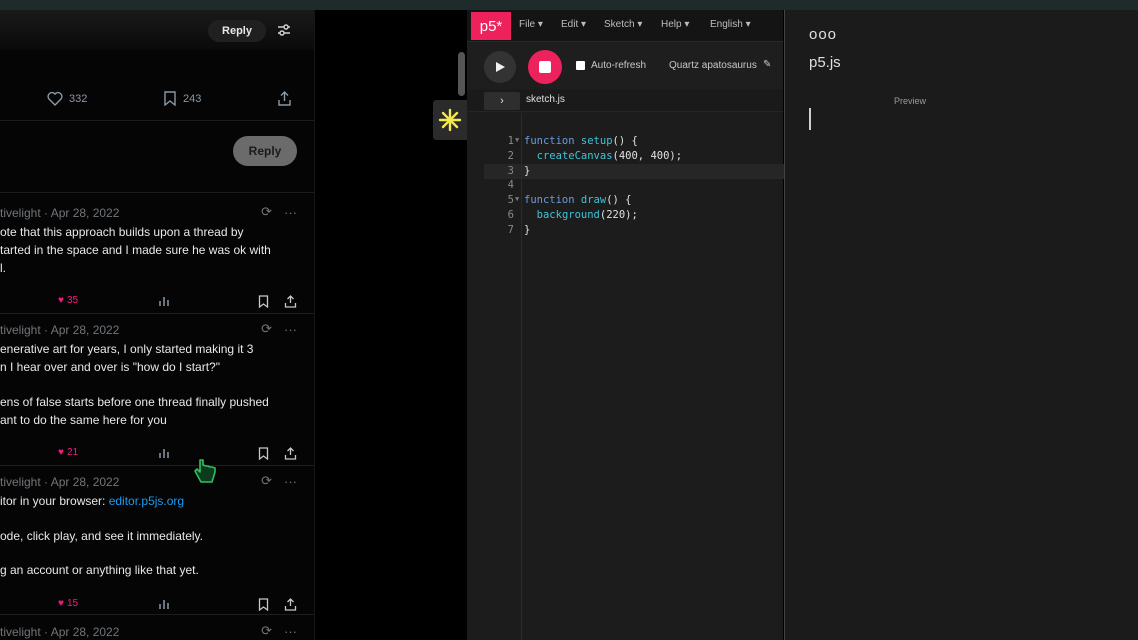 Image resolution: width=1138 pixels, height=640 pixels. I want to click on tweet-text-line: ant to do the same here for you, so click(83, 420).